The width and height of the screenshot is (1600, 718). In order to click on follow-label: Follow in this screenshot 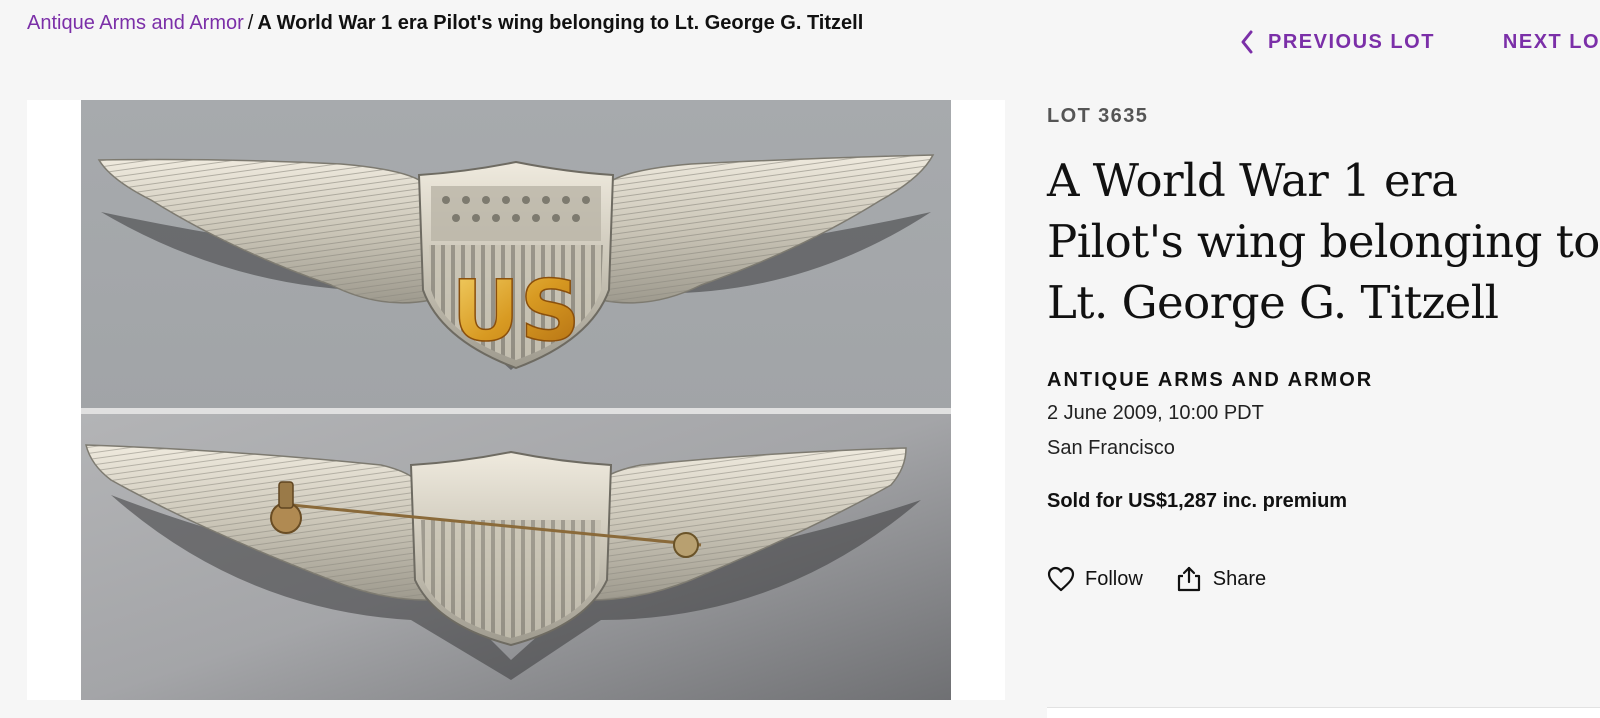, I will do `click(1114, 578)`.